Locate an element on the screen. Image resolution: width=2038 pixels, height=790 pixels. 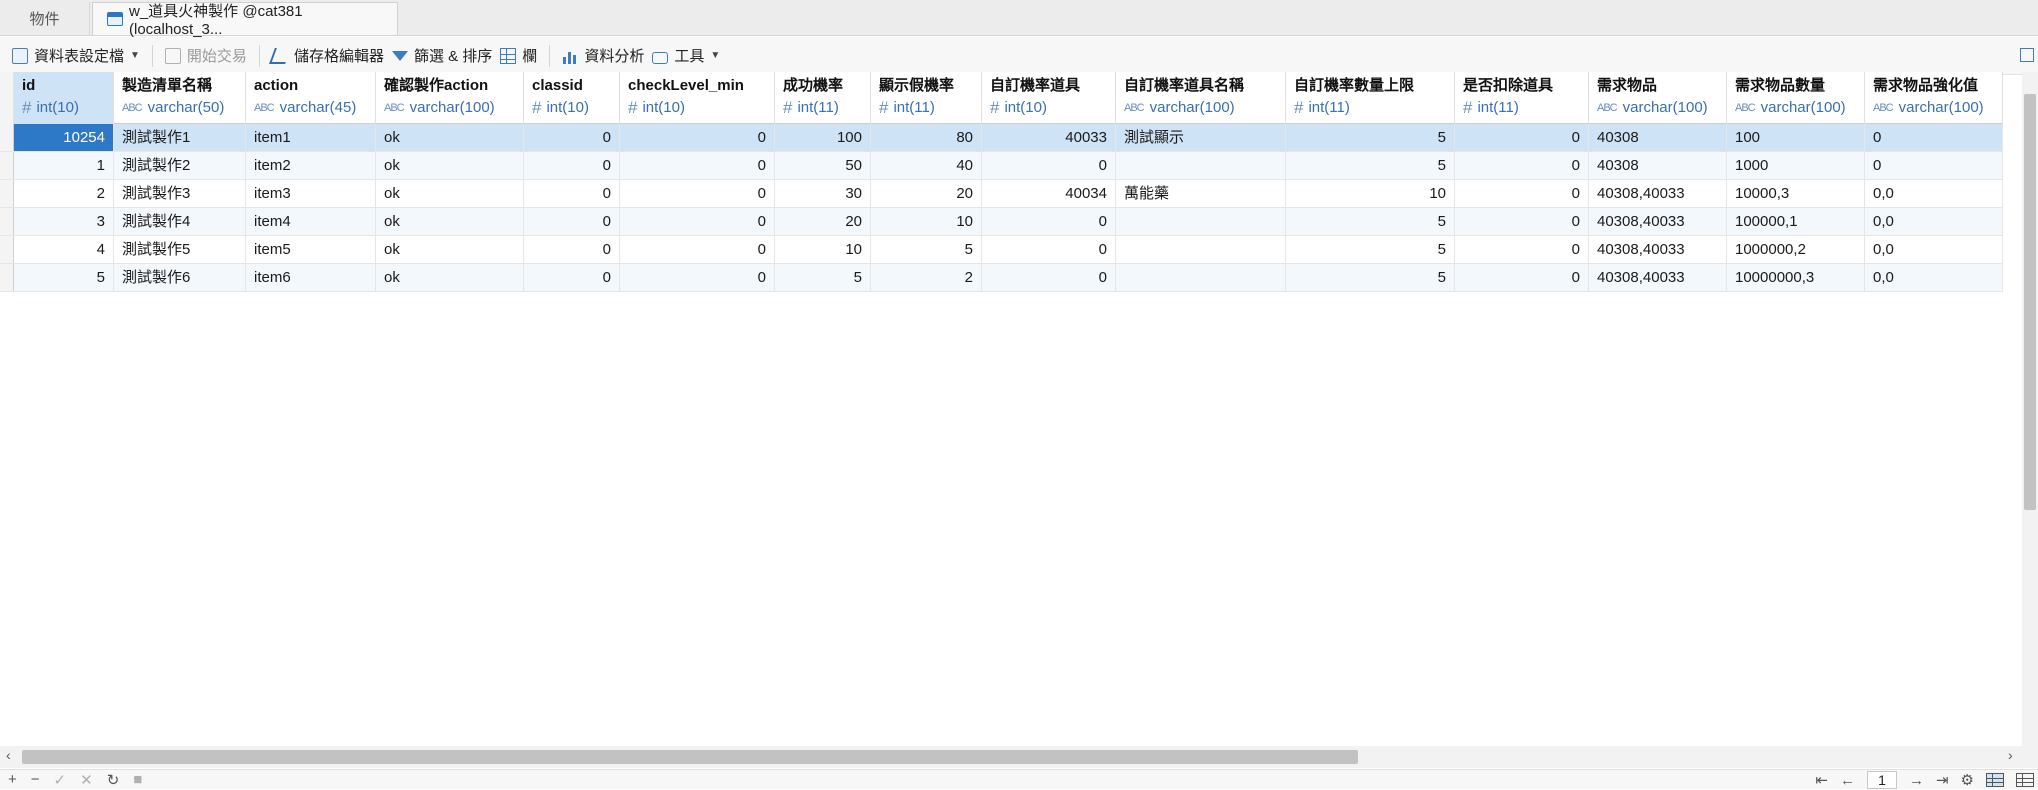
table-cell: 10254 is located at coordinates (64, 137).